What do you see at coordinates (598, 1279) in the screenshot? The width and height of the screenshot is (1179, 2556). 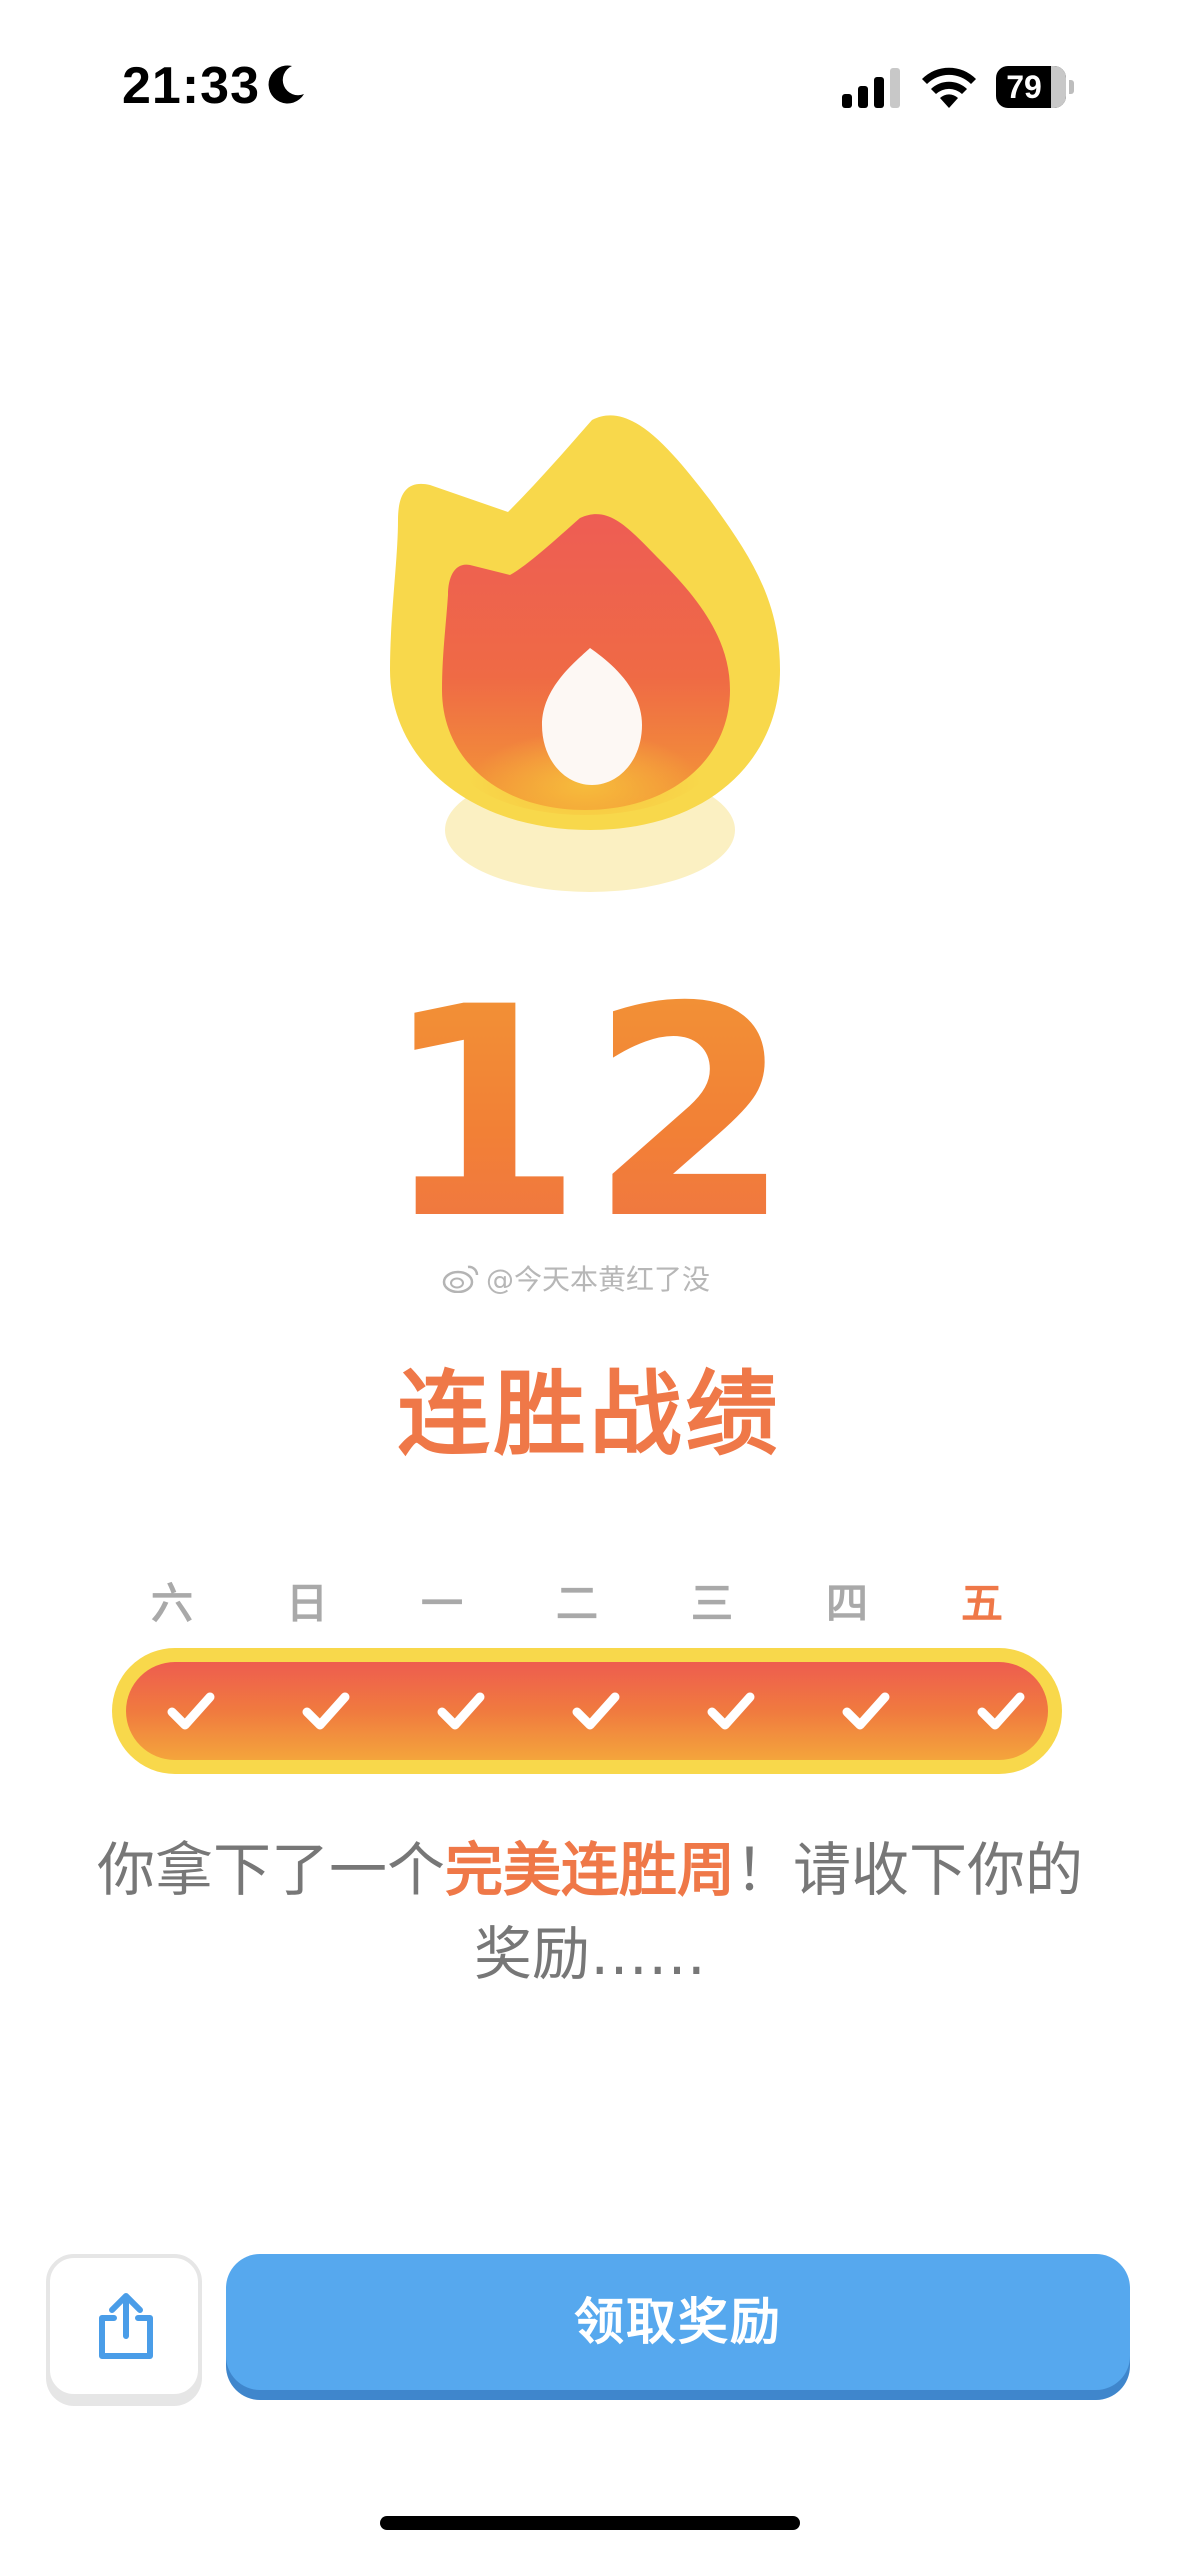 I see `watermark-text: @今天本黄红了没` at bounding box center [598, 1279].